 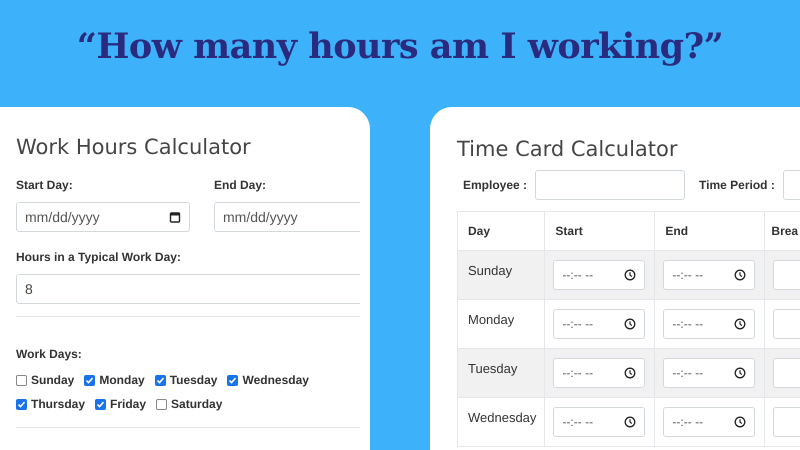 What do you see at coordinates (45, 185) in the screenshot?
I see `field-label: Start Day:` at bounding box center [45, 185].